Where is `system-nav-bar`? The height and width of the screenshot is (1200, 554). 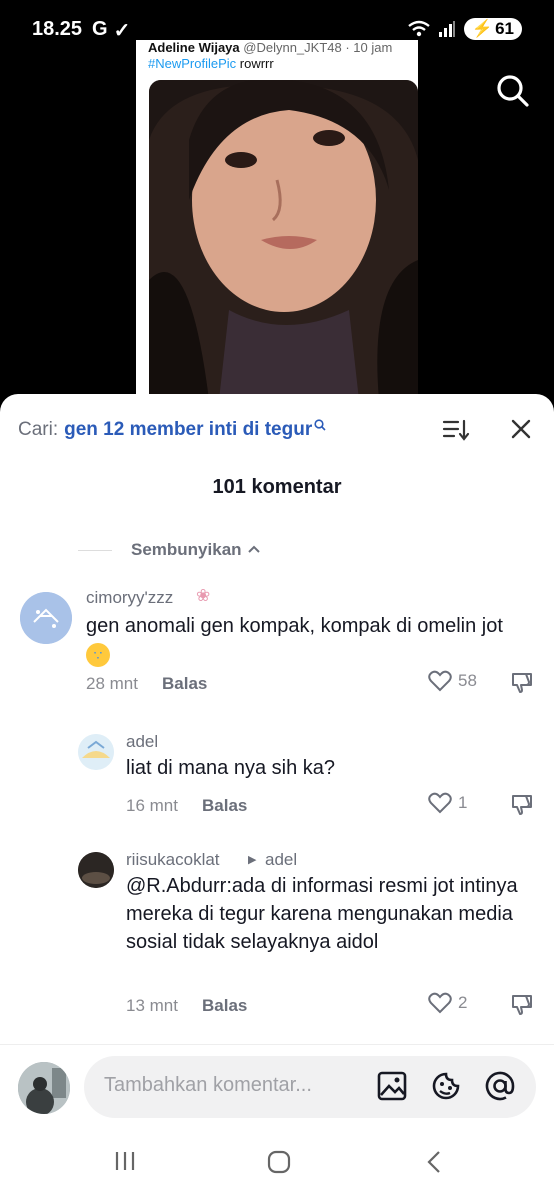 system-nav-bar is located at coordinates (277, 1166).